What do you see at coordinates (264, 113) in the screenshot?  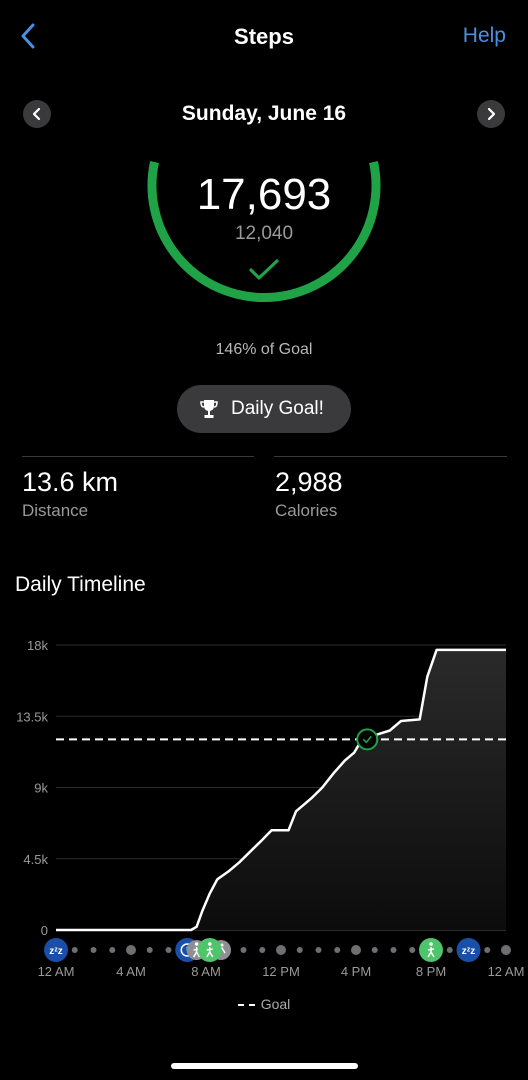 I see `date-label: Sunday, June 16` at bounding box center [264, 113].